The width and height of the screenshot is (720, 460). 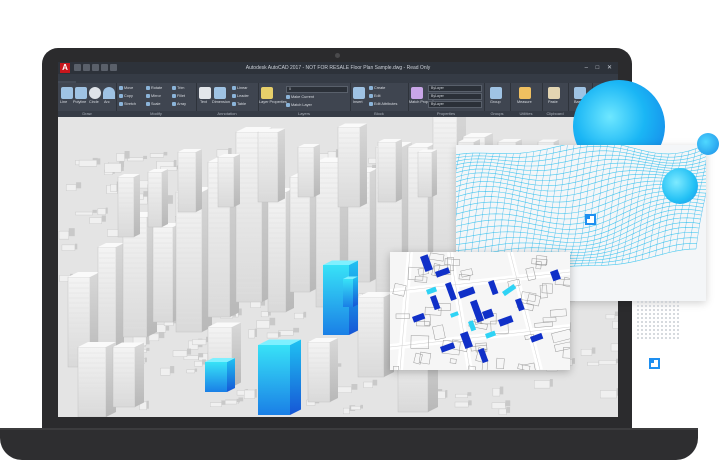 What do you see at coordinates (240, 96) in the screenshot?
I see `leader-tool: Leader` at bounding box center [240, 96].